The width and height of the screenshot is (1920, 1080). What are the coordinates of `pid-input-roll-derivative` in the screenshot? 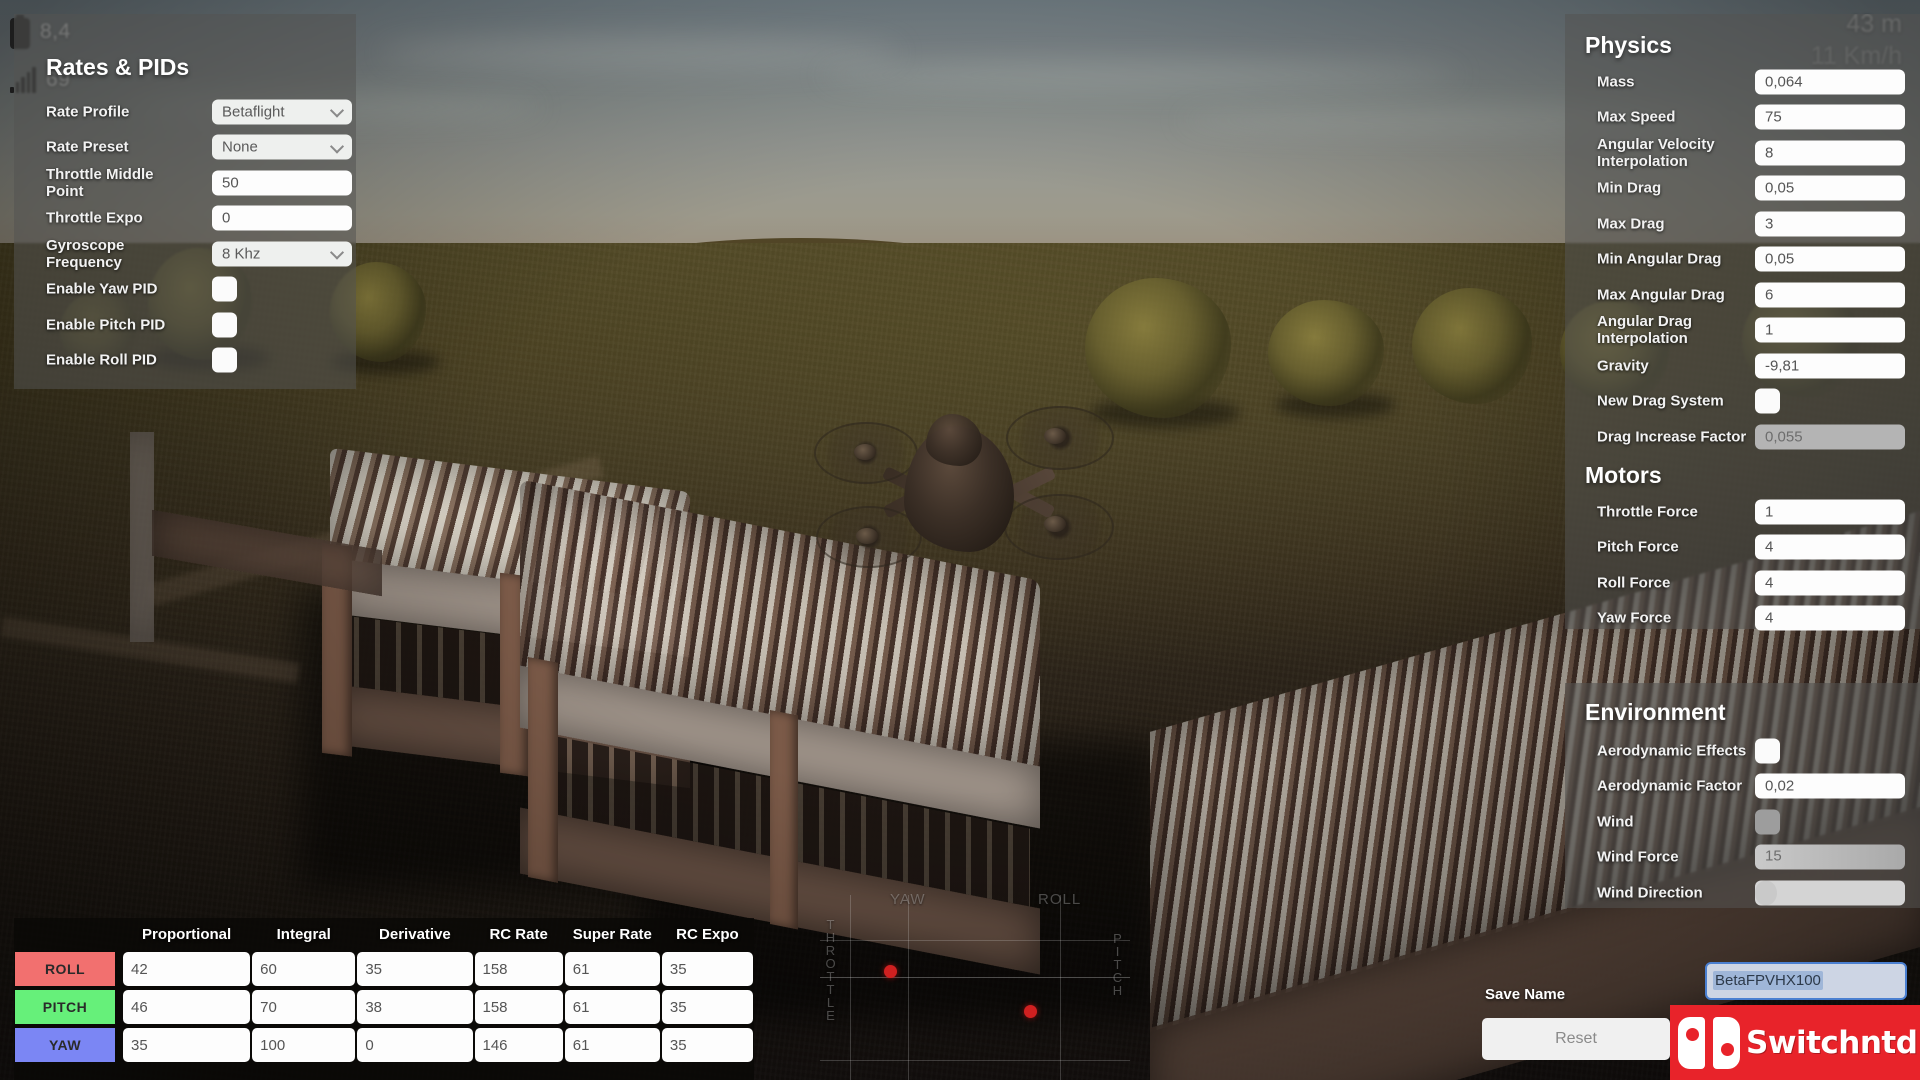 It's located at (415, 969).